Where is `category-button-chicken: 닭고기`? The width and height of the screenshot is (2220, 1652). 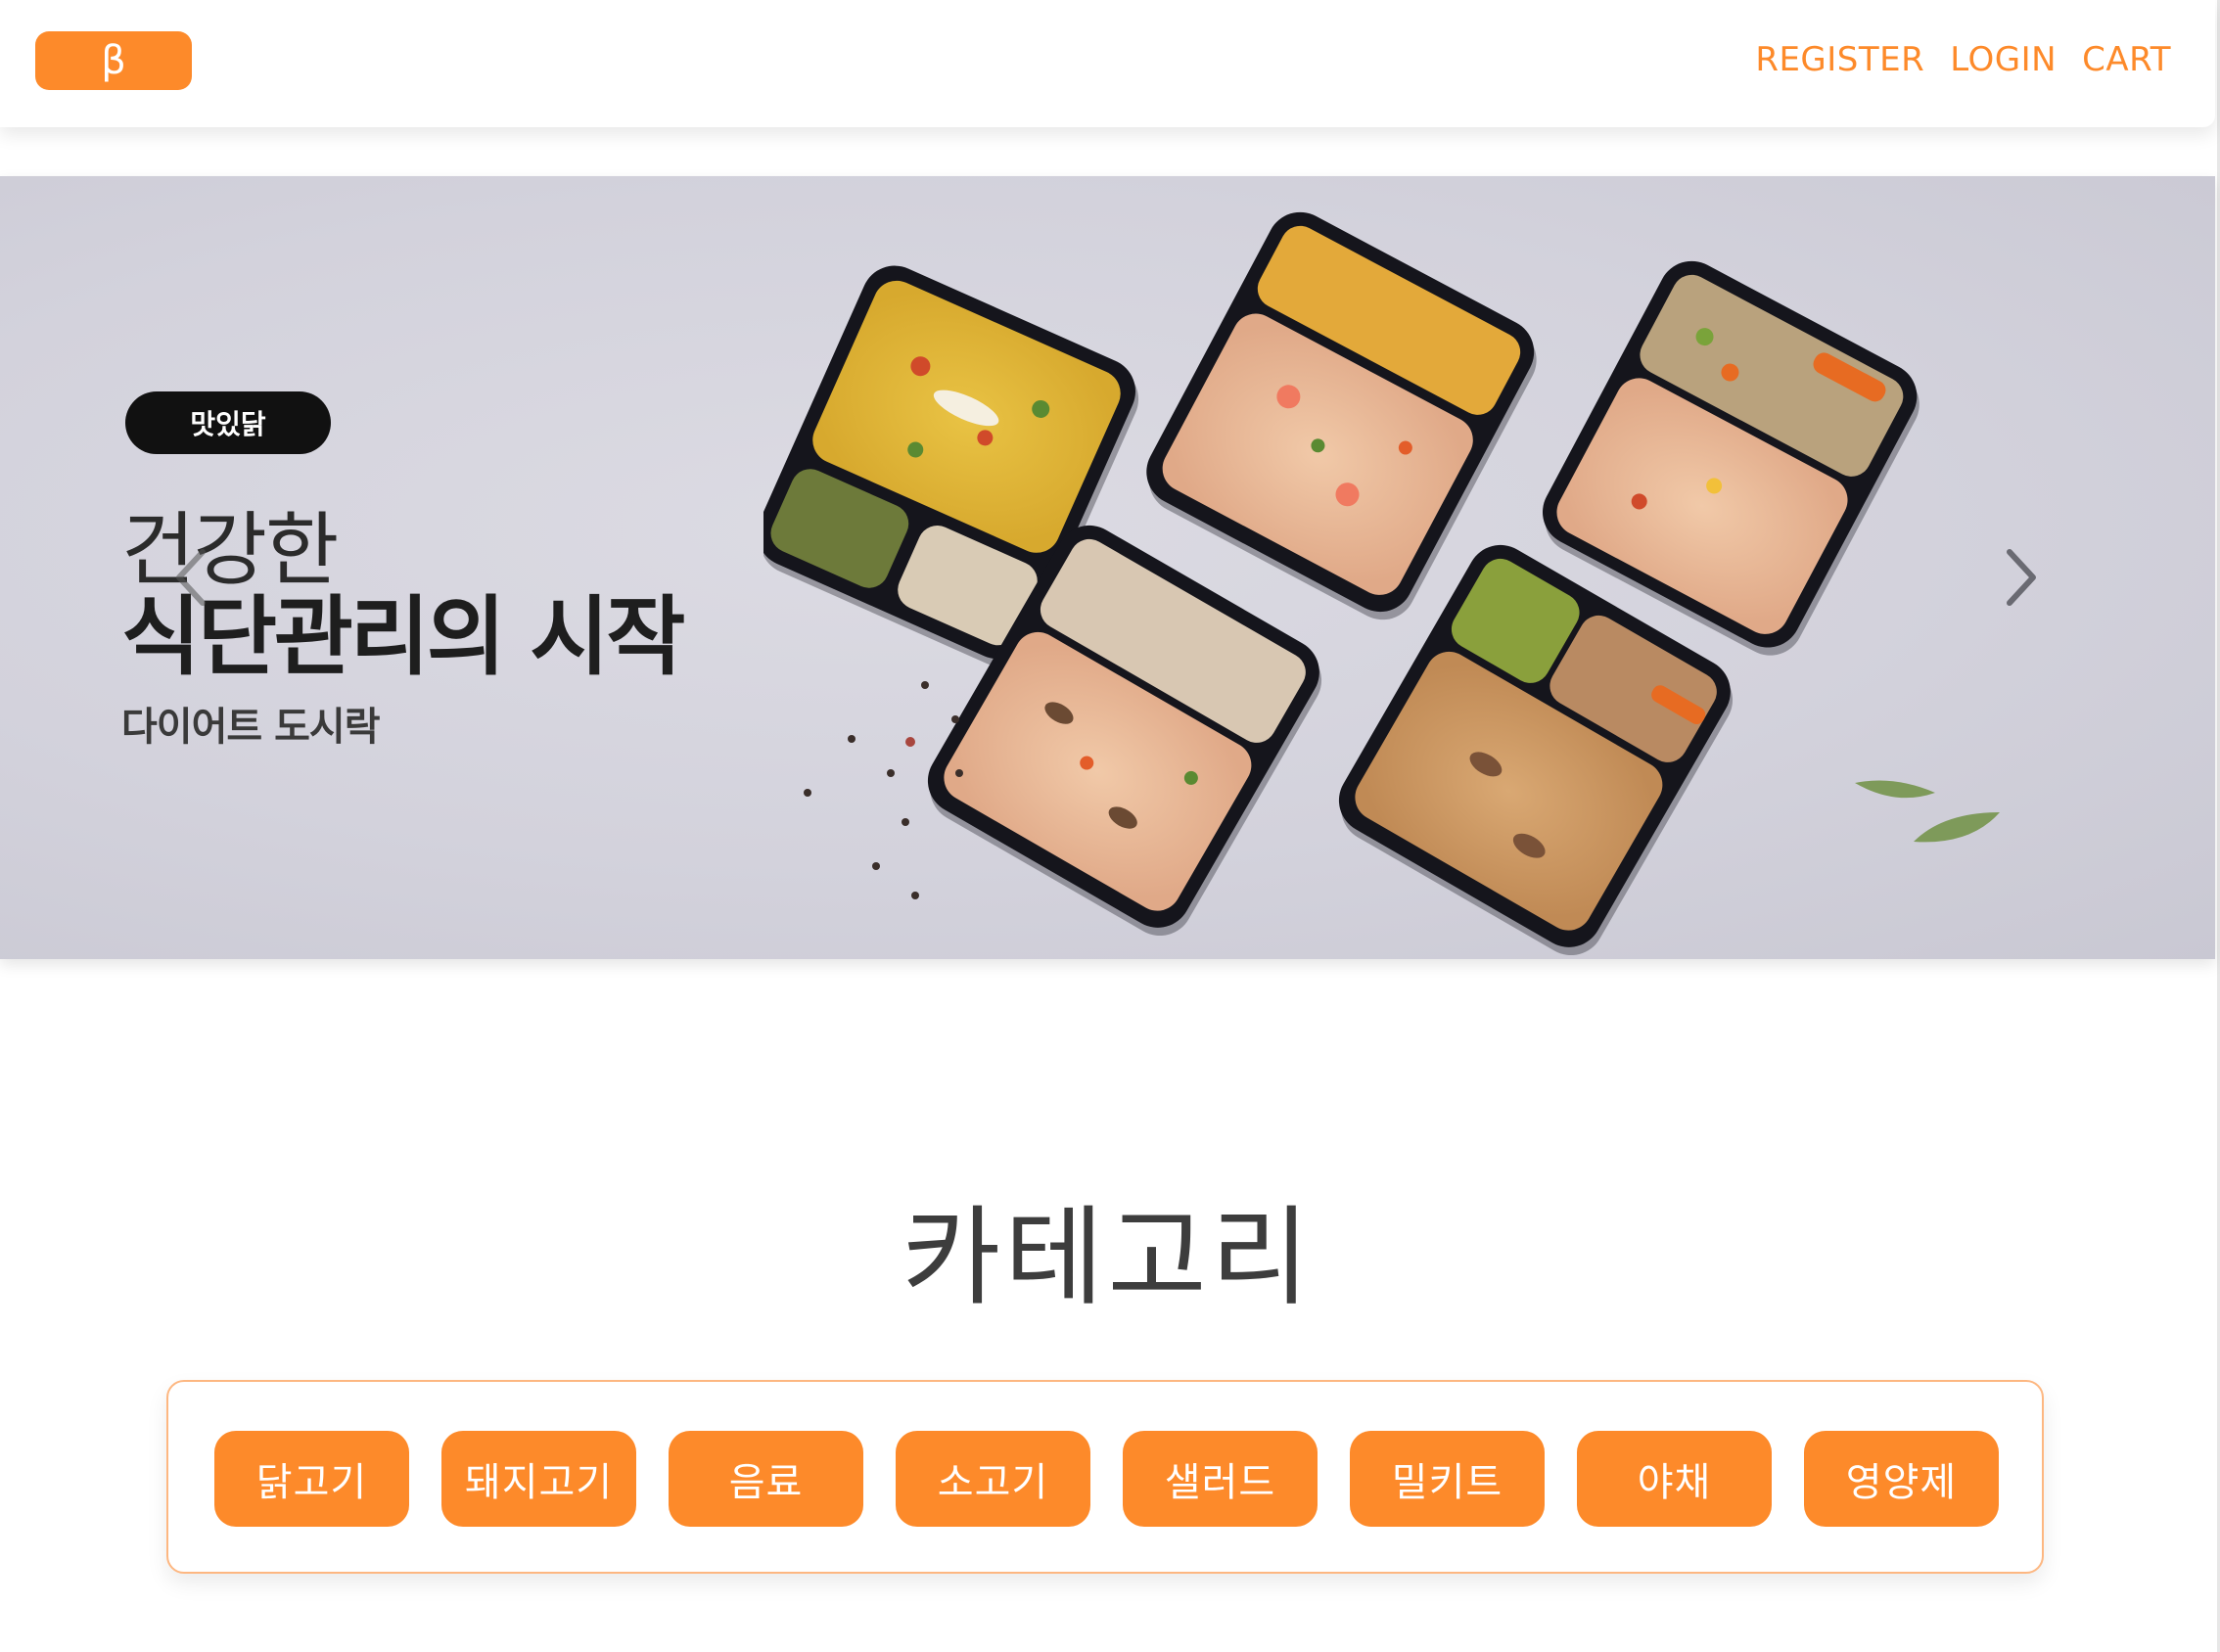 category-button-chicken: 닭고기 is located at coordinates (311, 1479).